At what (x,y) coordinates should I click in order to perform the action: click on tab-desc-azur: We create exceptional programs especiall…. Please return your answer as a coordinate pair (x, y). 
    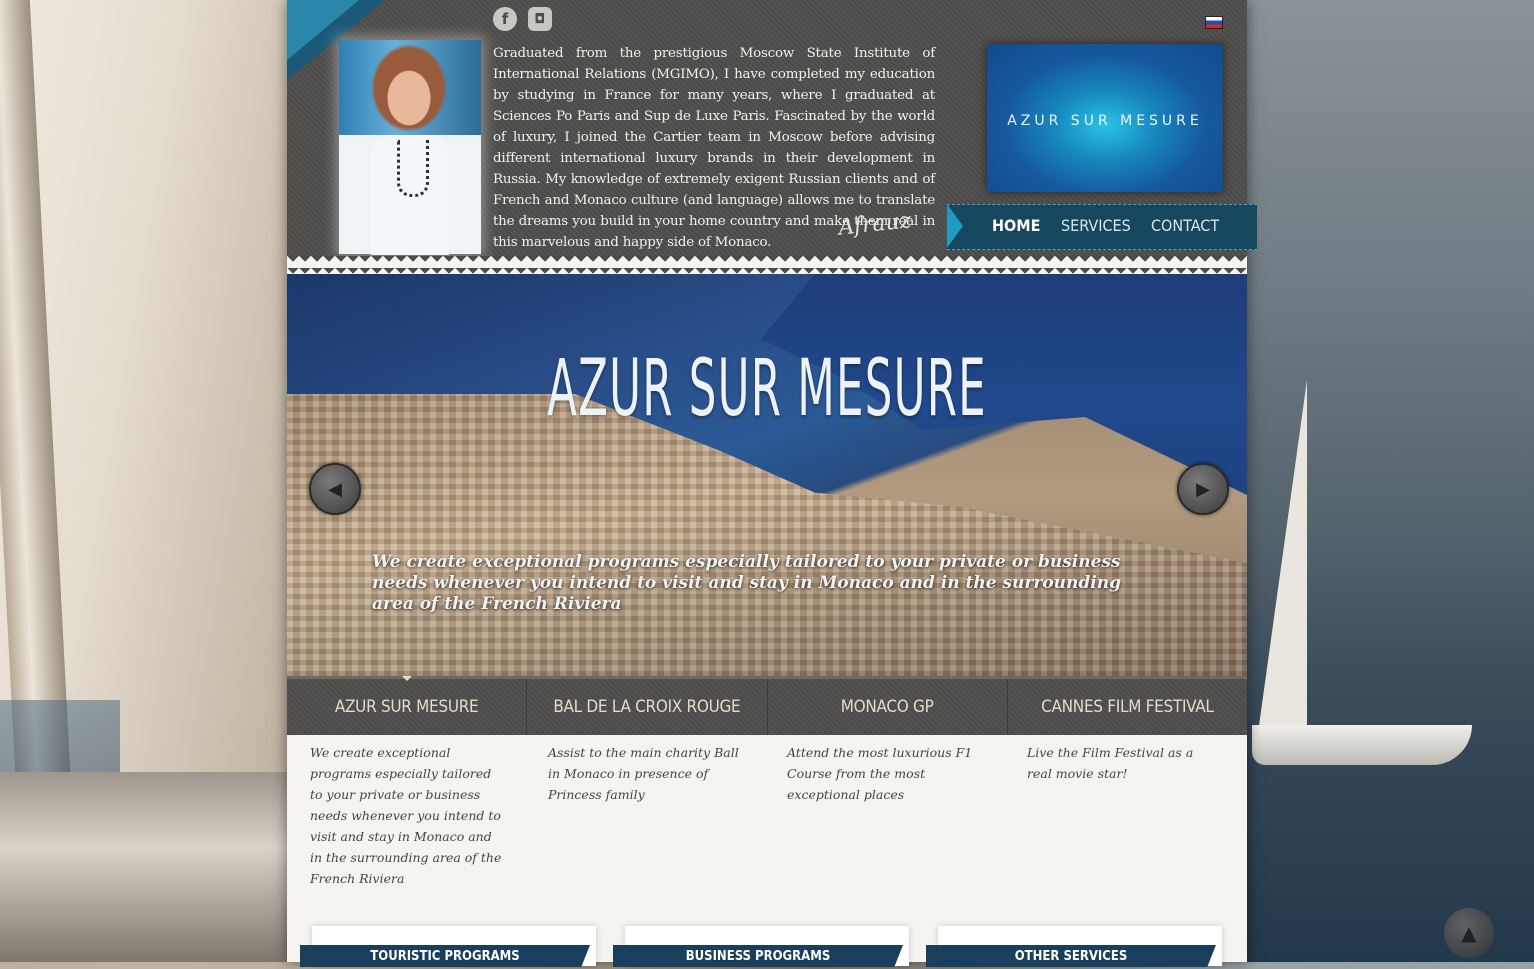
    Looking at the image, I should click on (406, 815).